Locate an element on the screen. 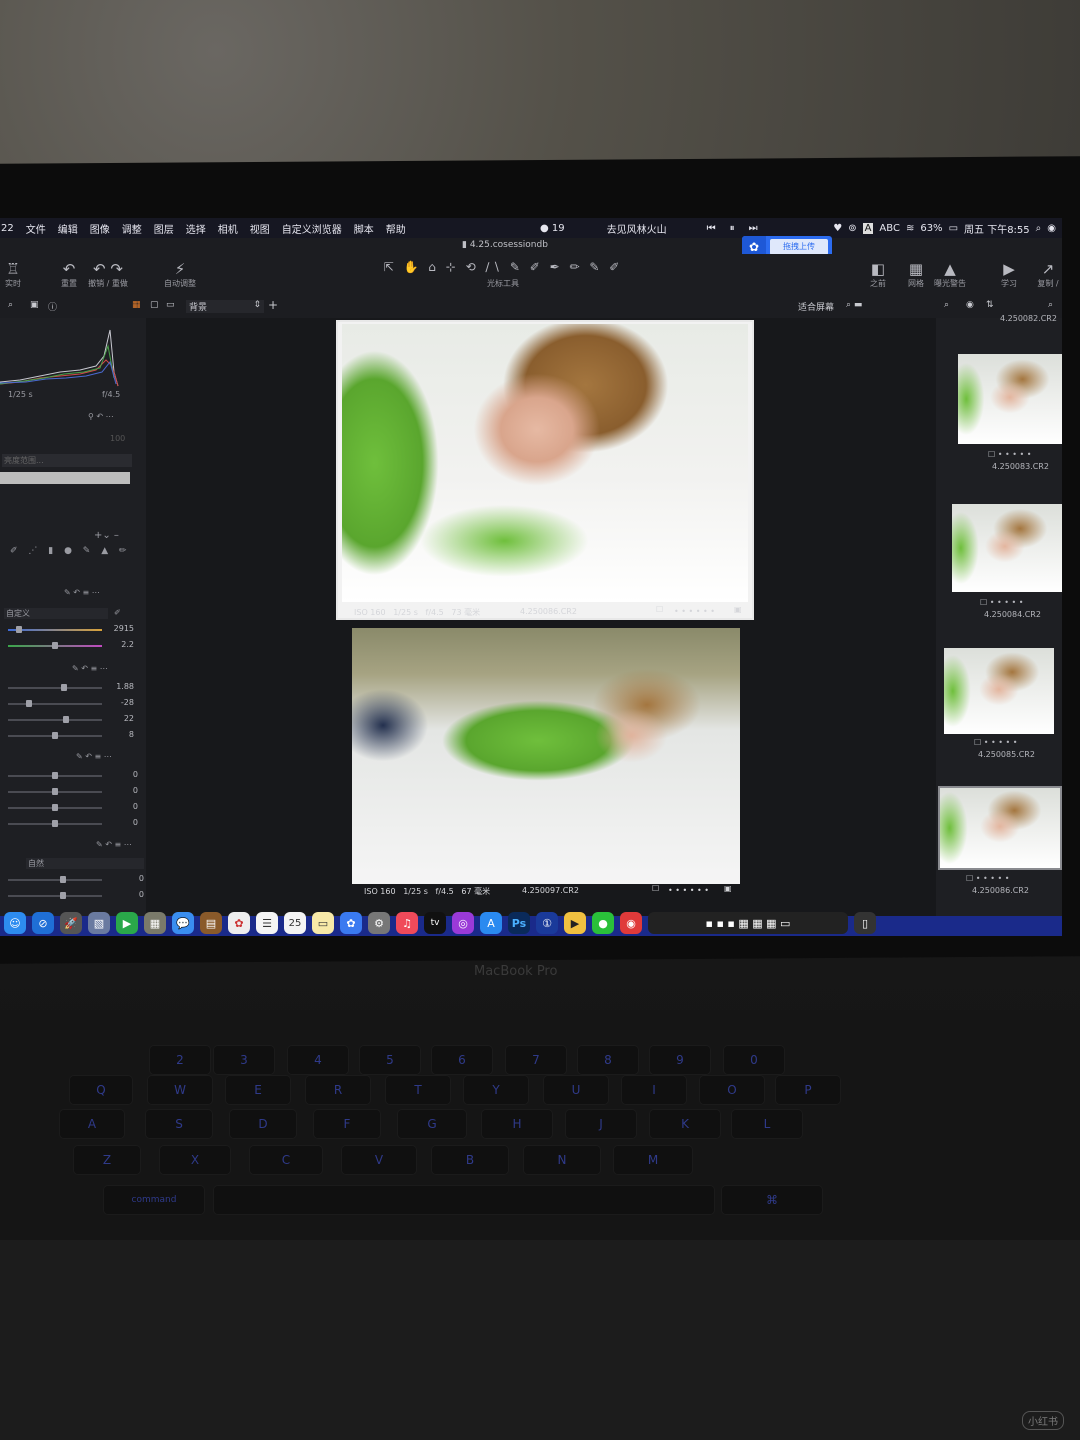 The width and height of the screenshot is (1080, 1440). wifi-icon: ≋ is located at coordinates (910, 228).